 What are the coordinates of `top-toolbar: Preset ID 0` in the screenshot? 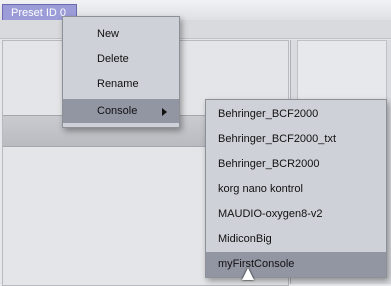 It's located at (195, 10).